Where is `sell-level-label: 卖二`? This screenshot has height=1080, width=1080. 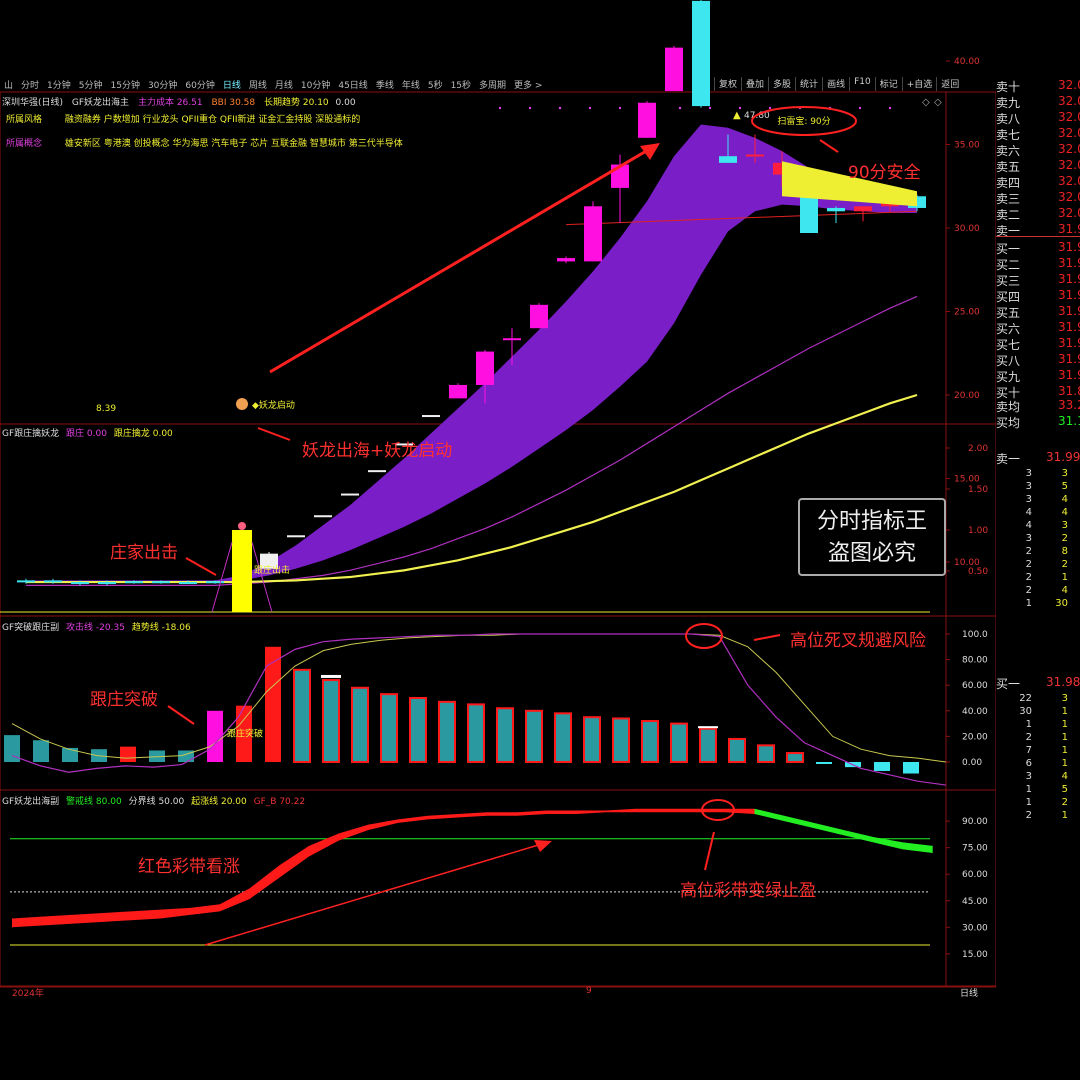 sell-level-label: 卖二 is located at coordinates (1008, 215).